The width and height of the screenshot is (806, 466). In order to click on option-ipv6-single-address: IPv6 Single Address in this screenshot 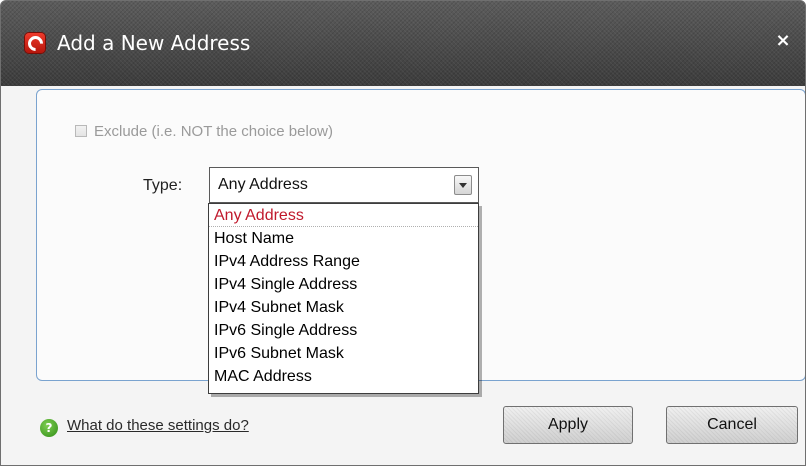, I will do `click(343, 330)`.